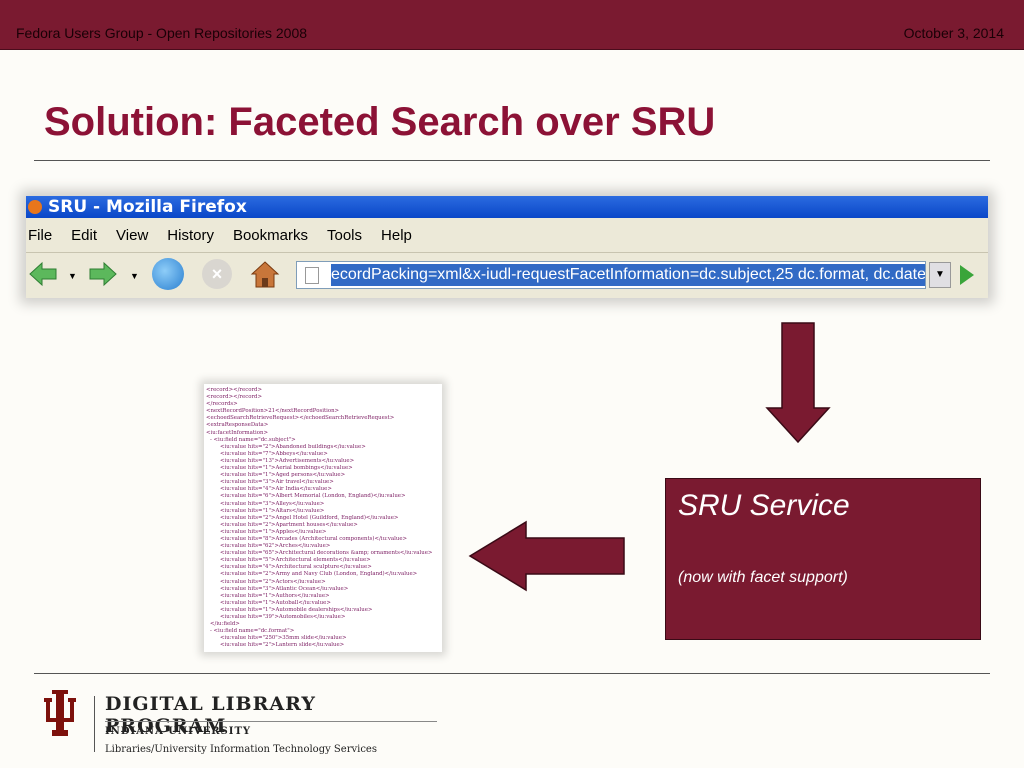 Image resolution: width=1024 pixels, height=768 pixels. I want to click on xml-line: </iu:field>, so click(225, 624).